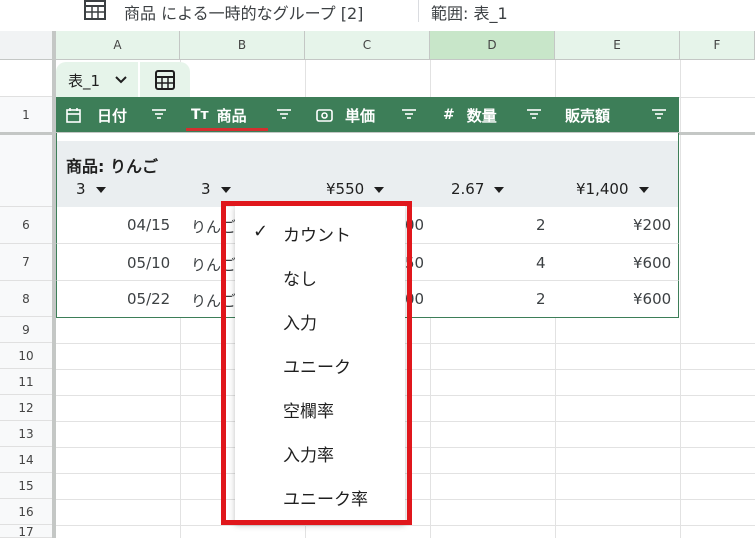 The image size is (755, 539). What do you see at coordinates (26, 262) in the screenshot?
I see `row-header-7: 7` at bounding box center [26, 262].